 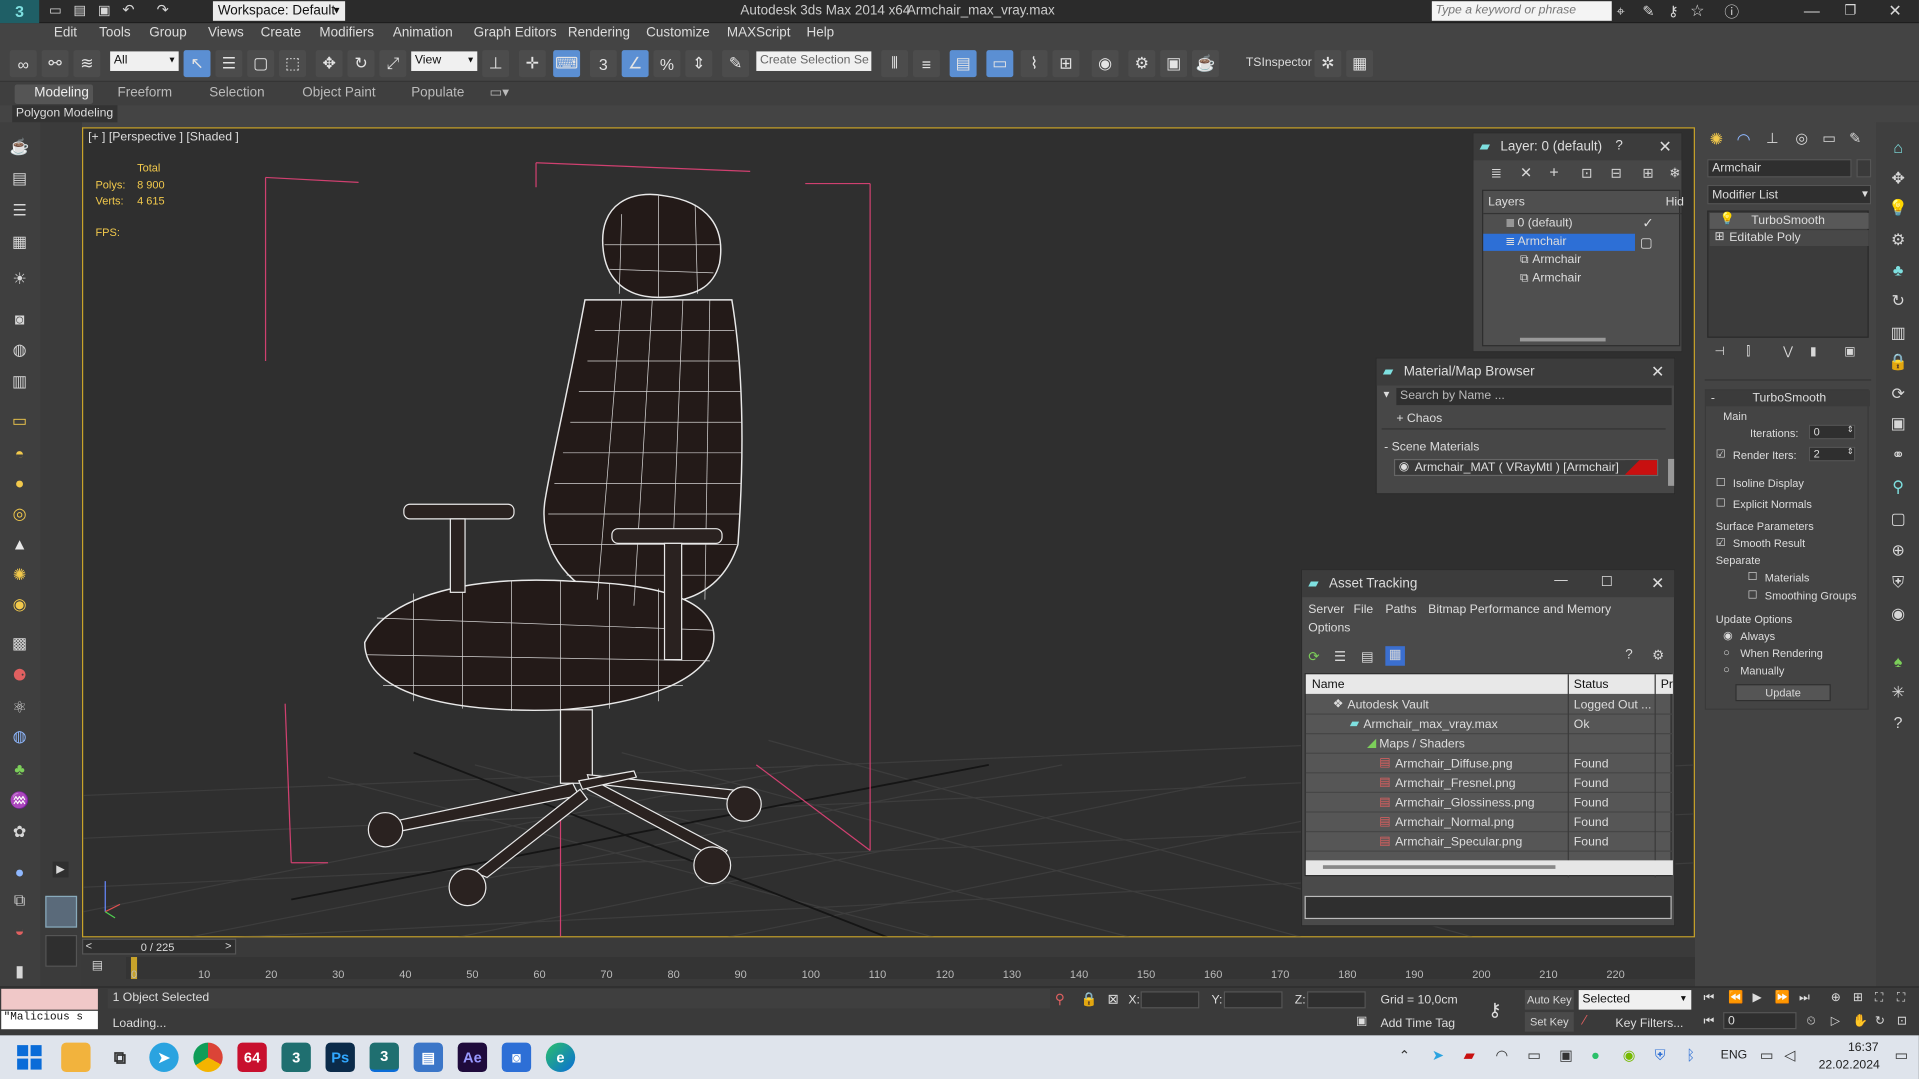 I want to click on menu-views: Views, so click(x=226, y=33).